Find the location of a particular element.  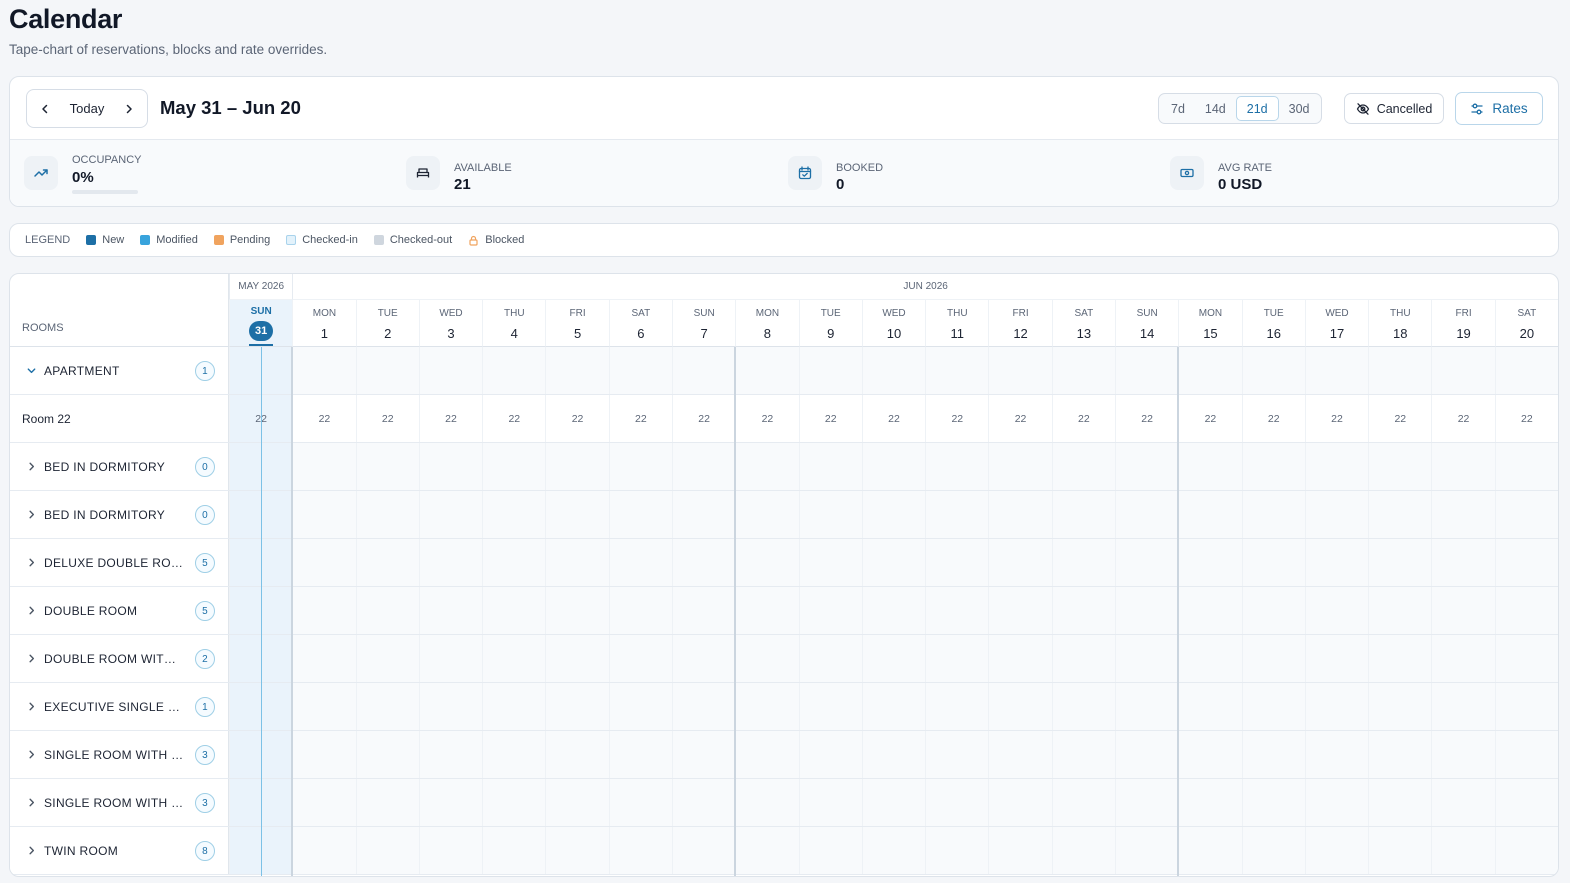

room-type-label: SINGLE ROOM WITH CIT... 3 is located at coordinates (119, 754).